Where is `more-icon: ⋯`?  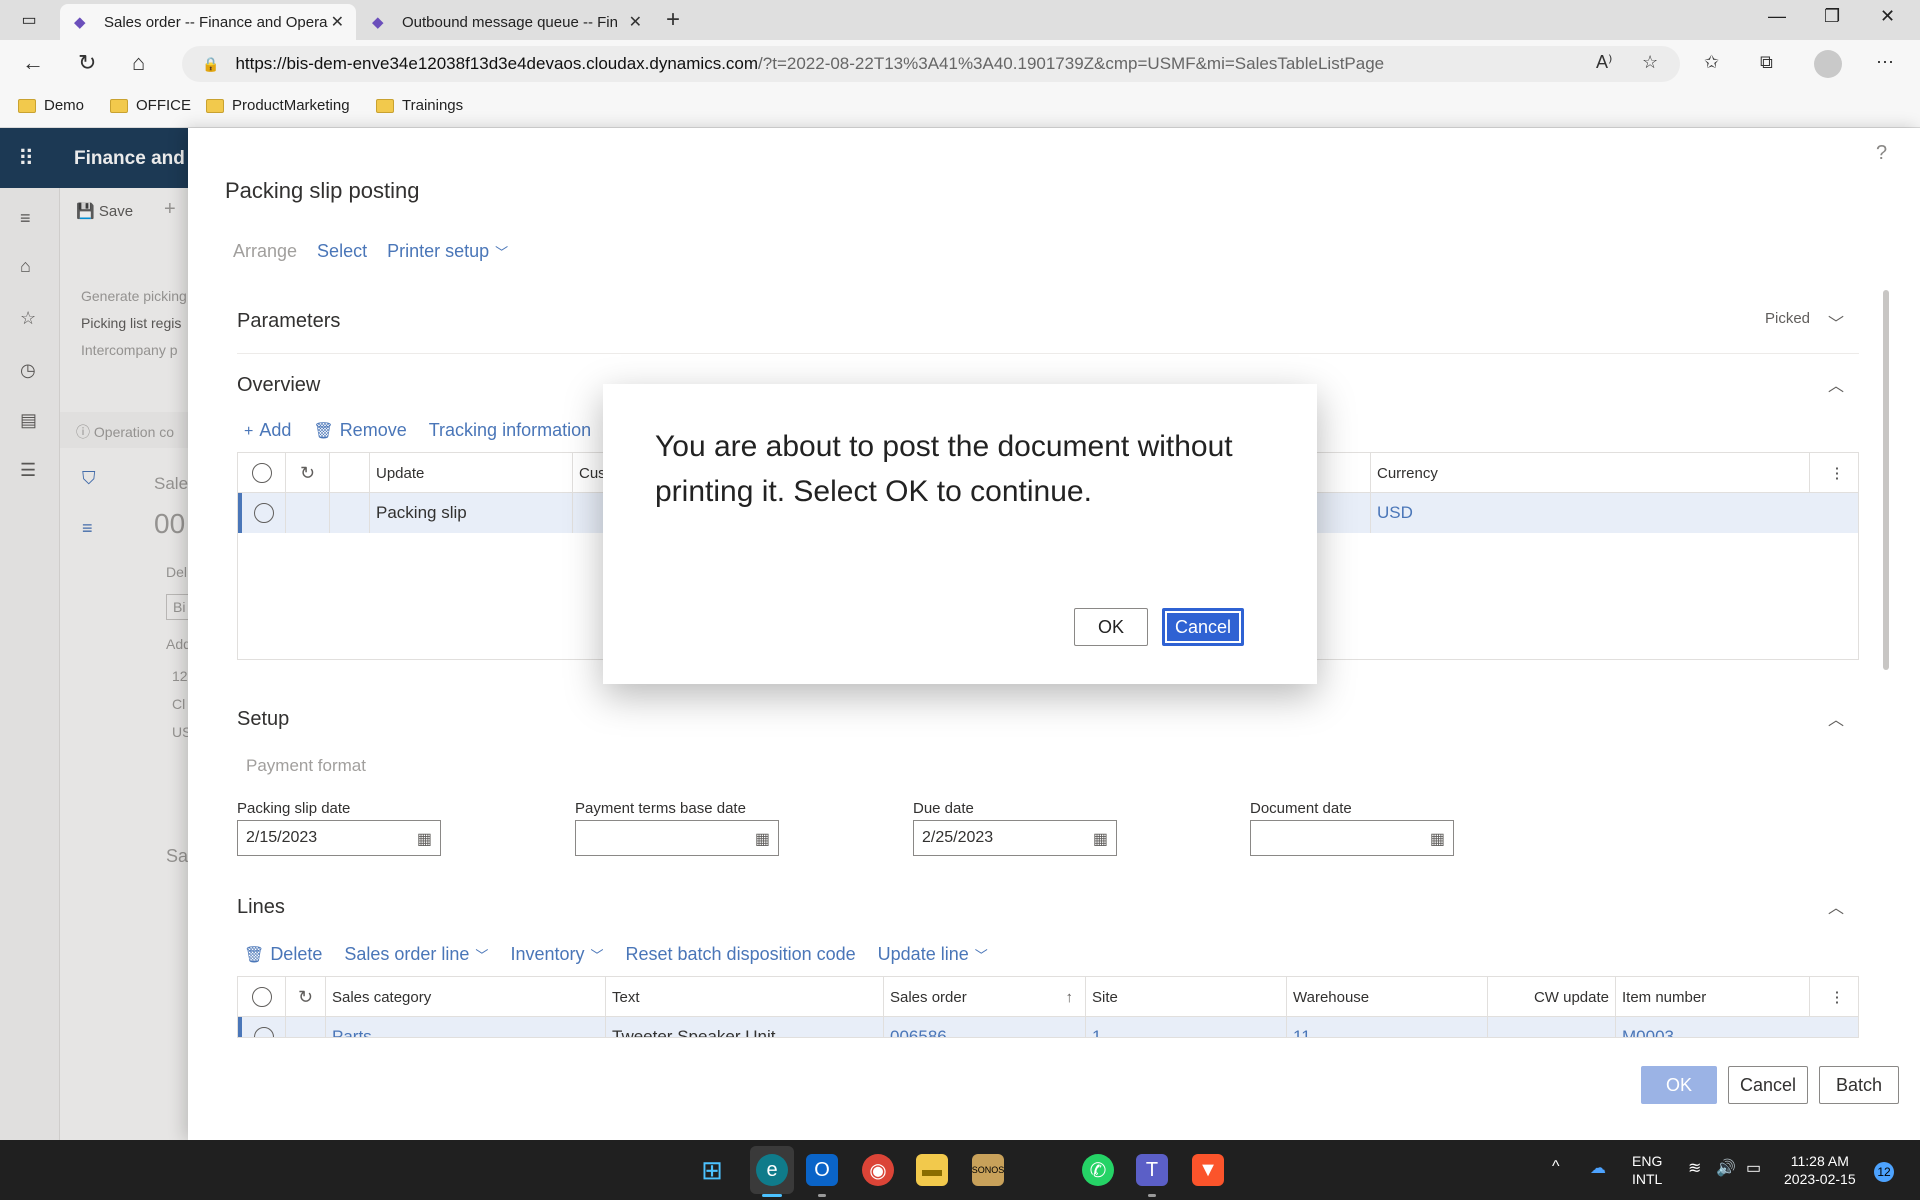
more-icon: ⋯ is located at coordinates (1885, 62).